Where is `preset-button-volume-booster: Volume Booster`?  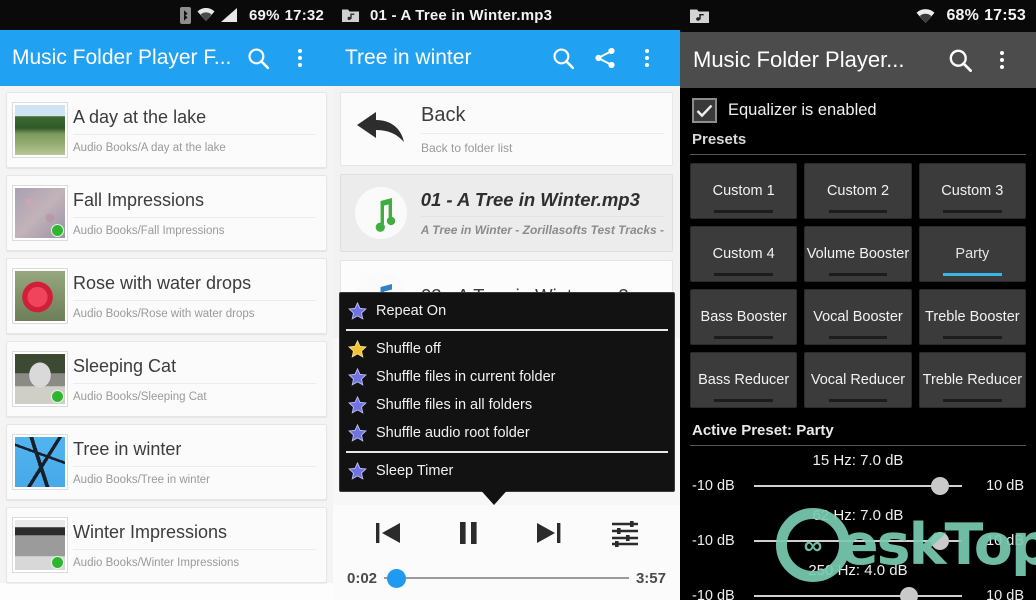 preset-button-volume-booster: Volume Booster is located at coordinates (858, 254).